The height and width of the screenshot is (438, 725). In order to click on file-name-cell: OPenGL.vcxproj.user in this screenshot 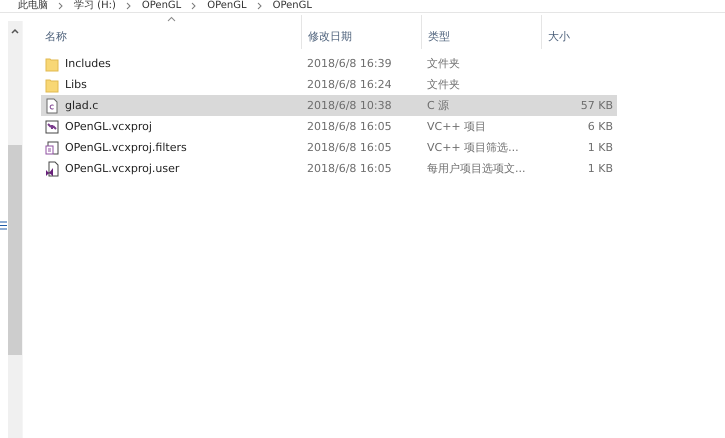, I will do `click(171, 168)`.